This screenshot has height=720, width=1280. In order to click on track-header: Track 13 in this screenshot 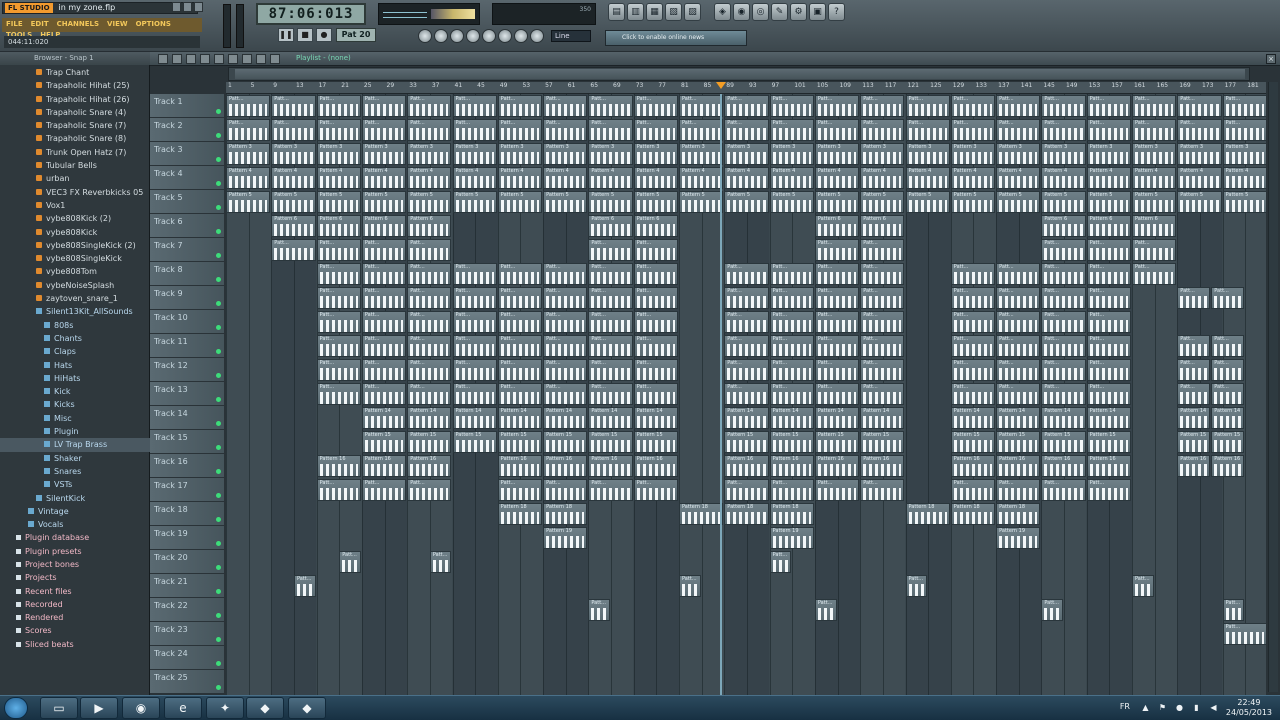, I will do `click(187, 394)`.